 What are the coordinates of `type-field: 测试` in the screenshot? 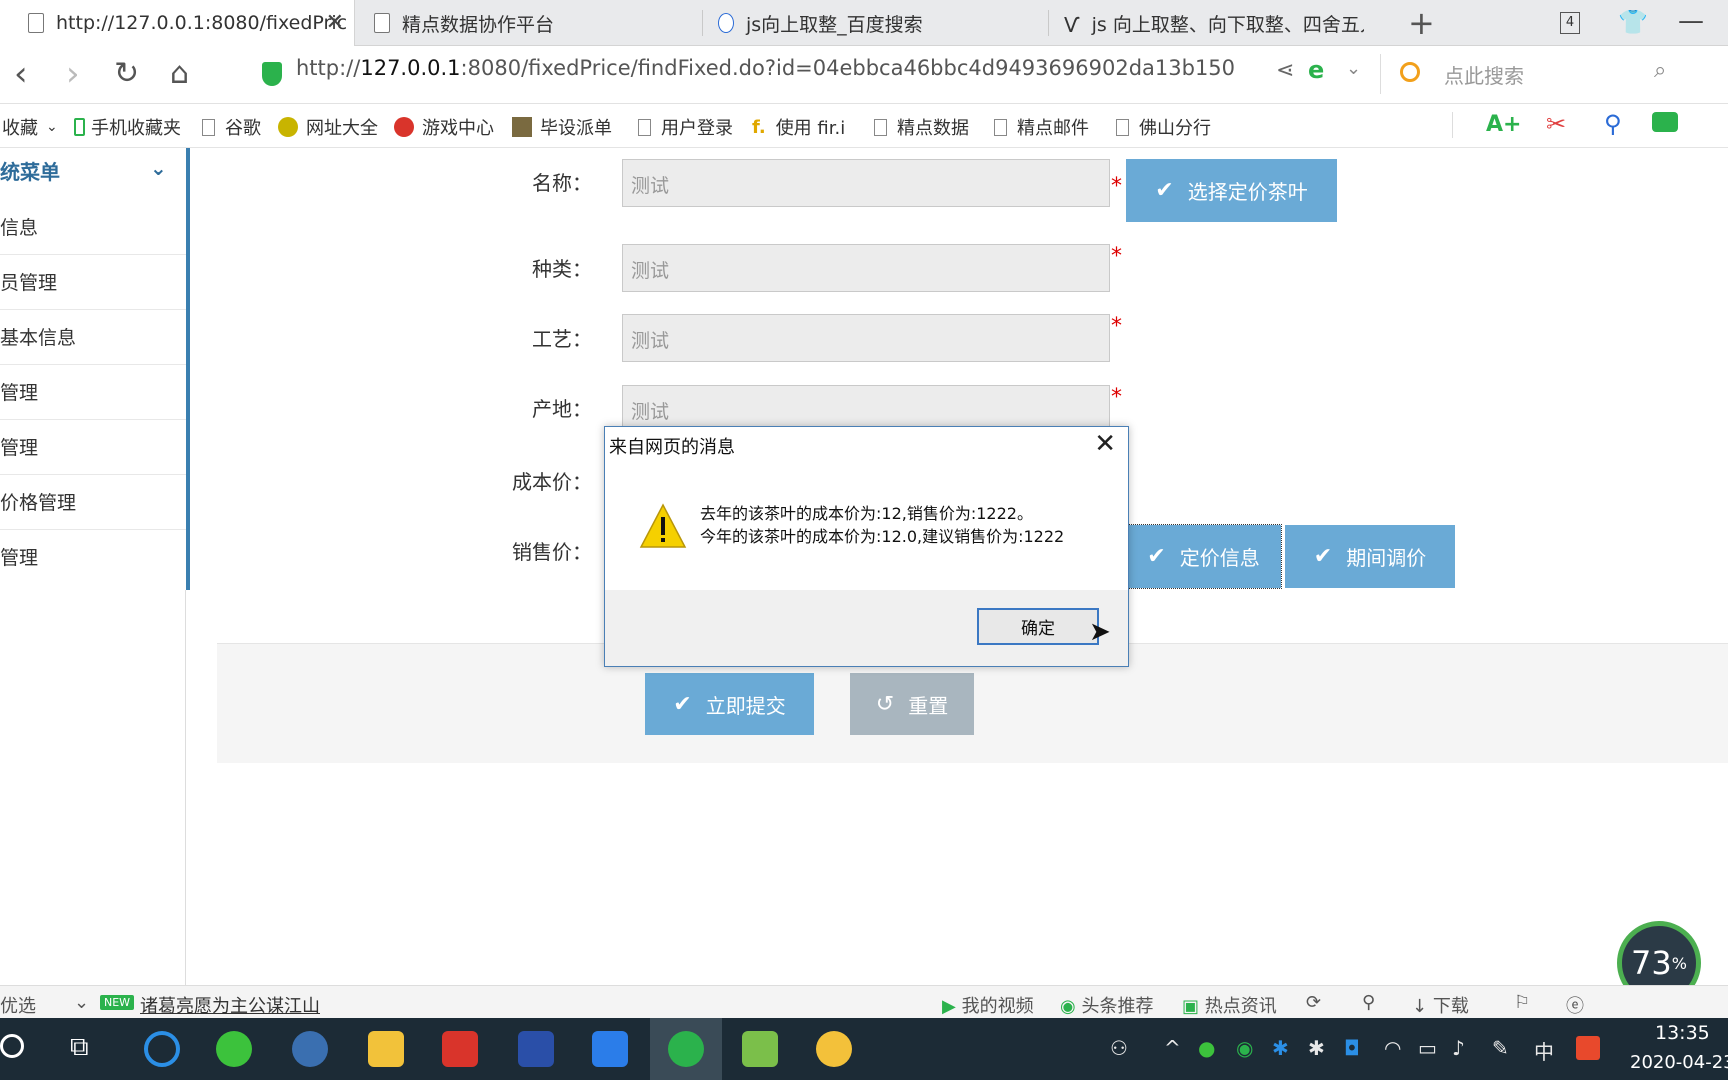 It's located at (866, 268).